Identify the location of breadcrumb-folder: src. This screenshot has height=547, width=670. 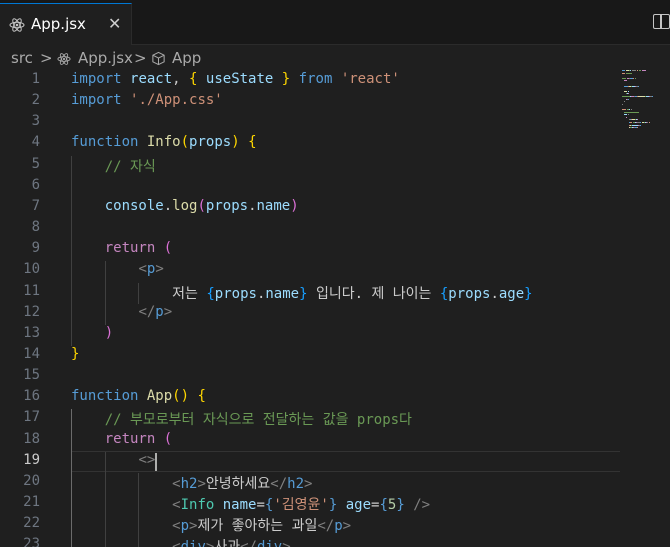
(22, 58).